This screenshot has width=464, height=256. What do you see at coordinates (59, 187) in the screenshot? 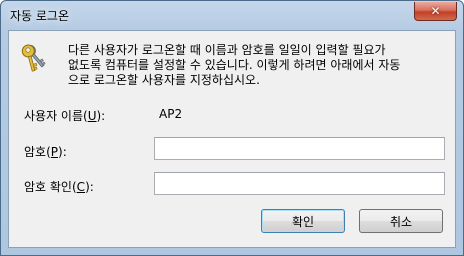
I see `confirm-password-label: 암호 확인(C):` at bounding box center [59, 187].